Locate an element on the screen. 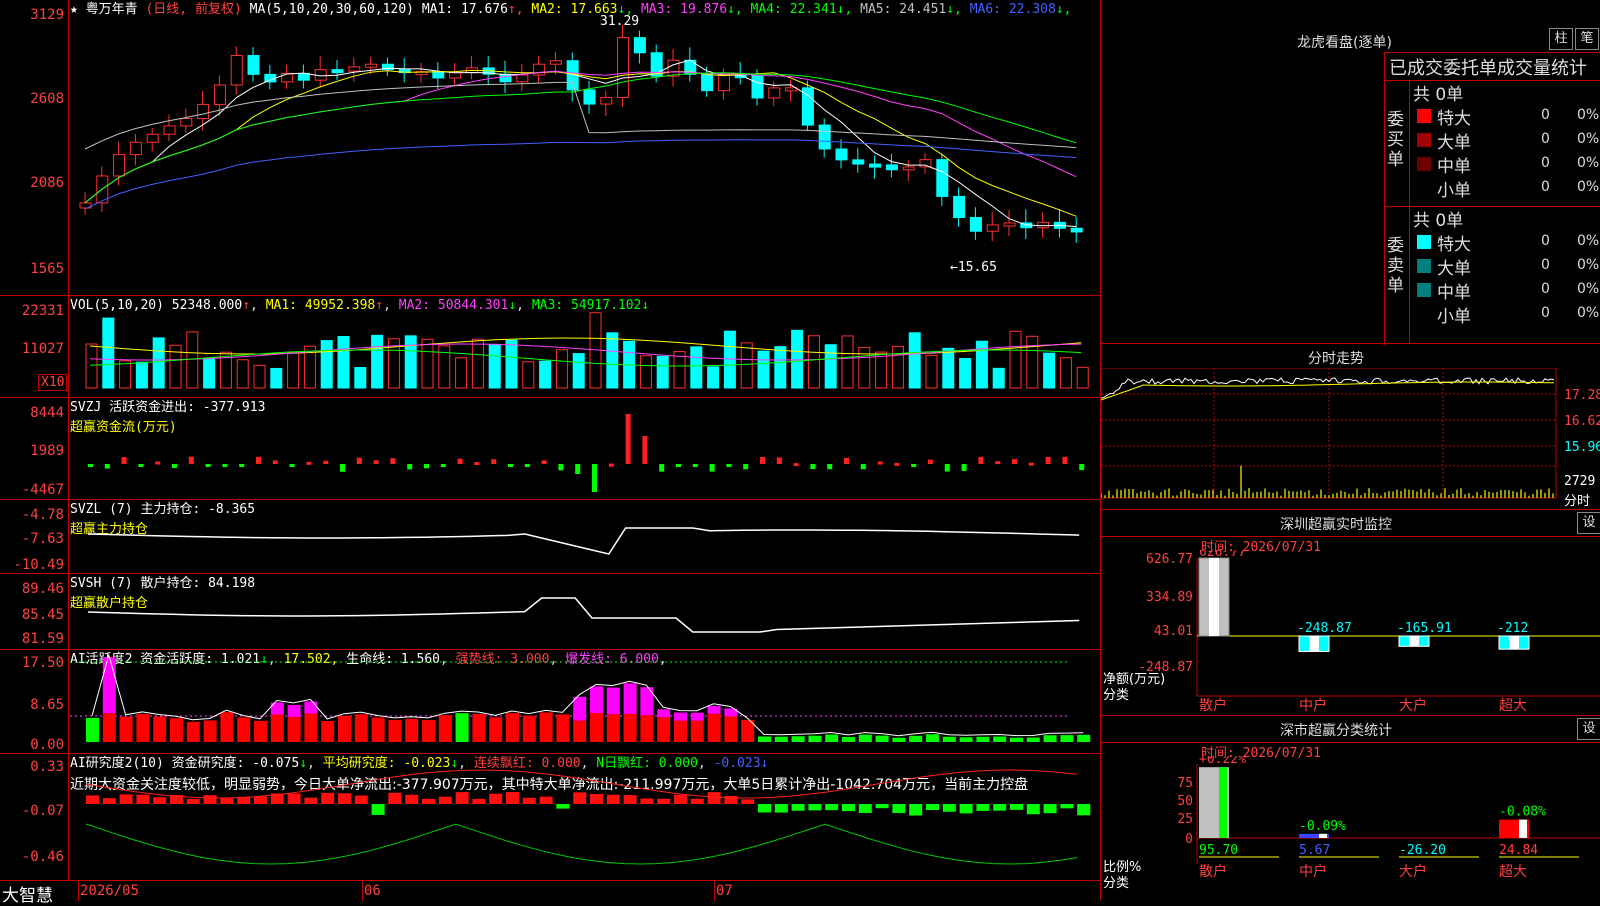 Image resolution: width=1600 pixels, height=906 pixels. bar-mode-button: 柱 is located at coordinates (1561, 39).